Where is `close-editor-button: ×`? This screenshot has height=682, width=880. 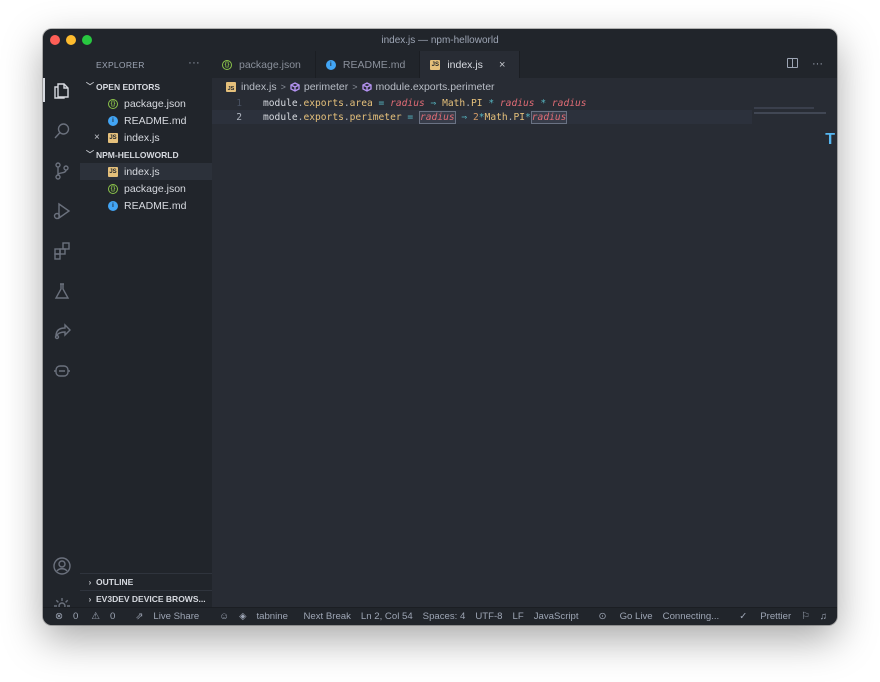
close-editor-button: × is located at coordinates (97, 137).